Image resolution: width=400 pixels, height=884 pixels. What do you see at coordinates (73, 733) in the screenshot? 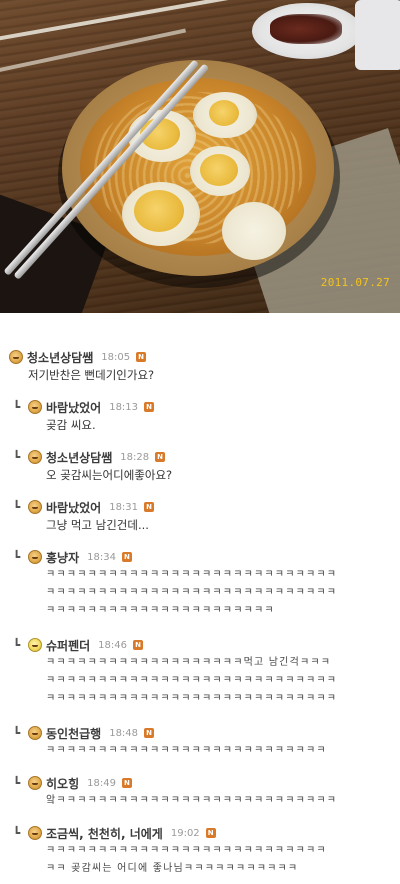
I see `comment-nickname: 동인천급행` at bounding box center [73, 733].